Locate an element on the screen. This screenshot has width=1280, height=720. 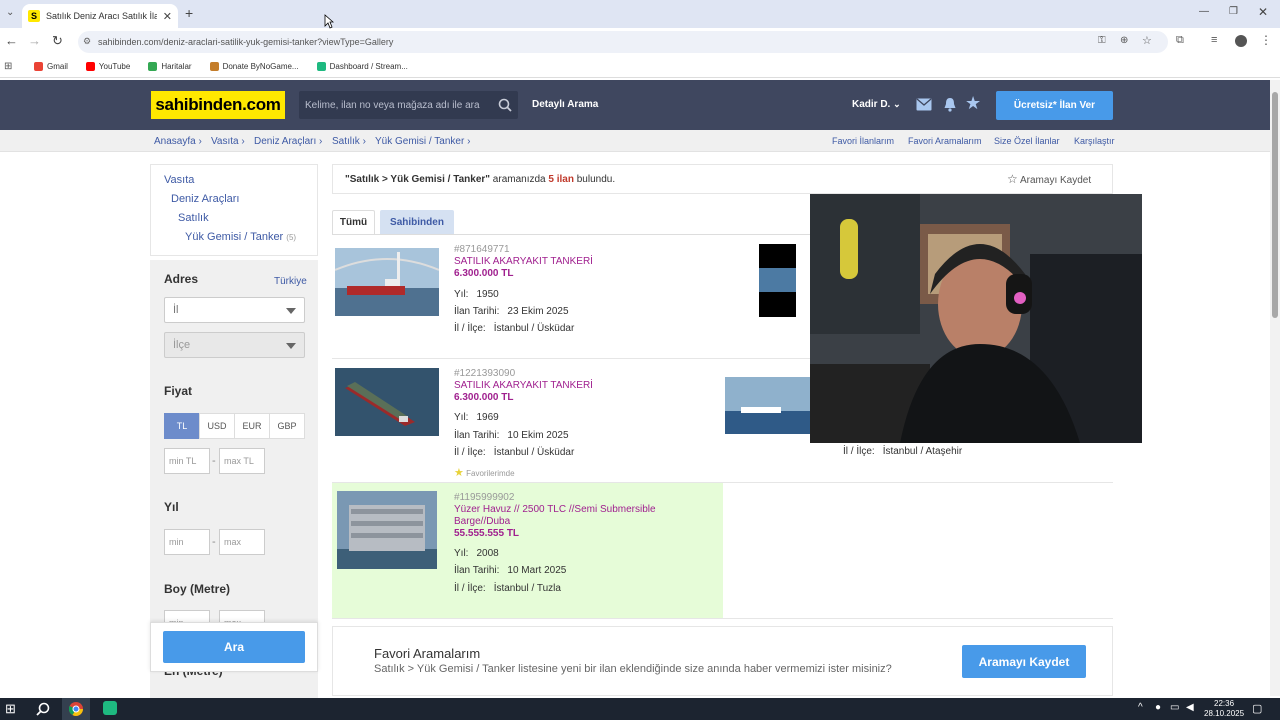
breadcrumb-home: Anasayfa › is located at coordinates (178, 141).